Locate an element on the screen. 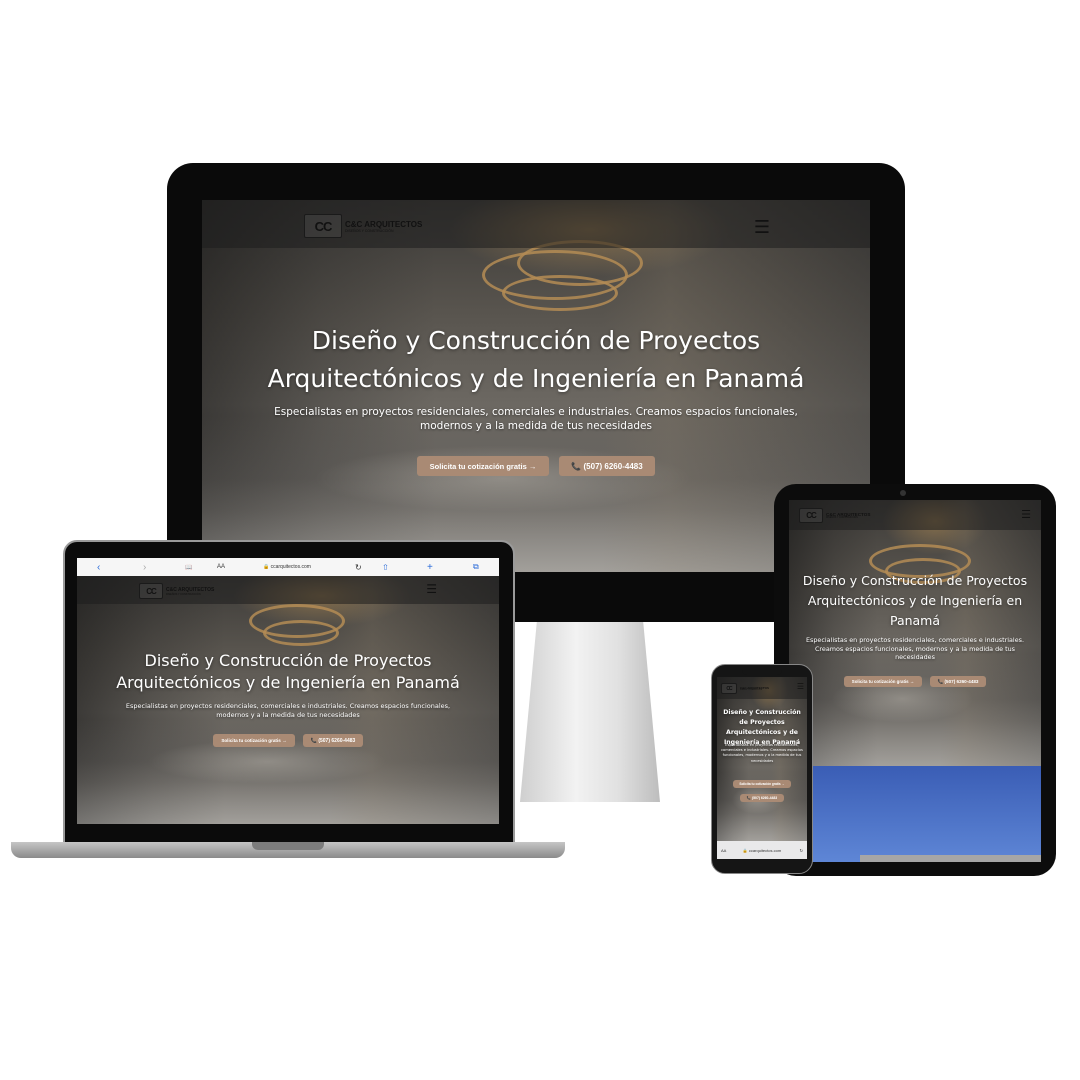  tablet-camera-icon is located at coordinates (903, 493).